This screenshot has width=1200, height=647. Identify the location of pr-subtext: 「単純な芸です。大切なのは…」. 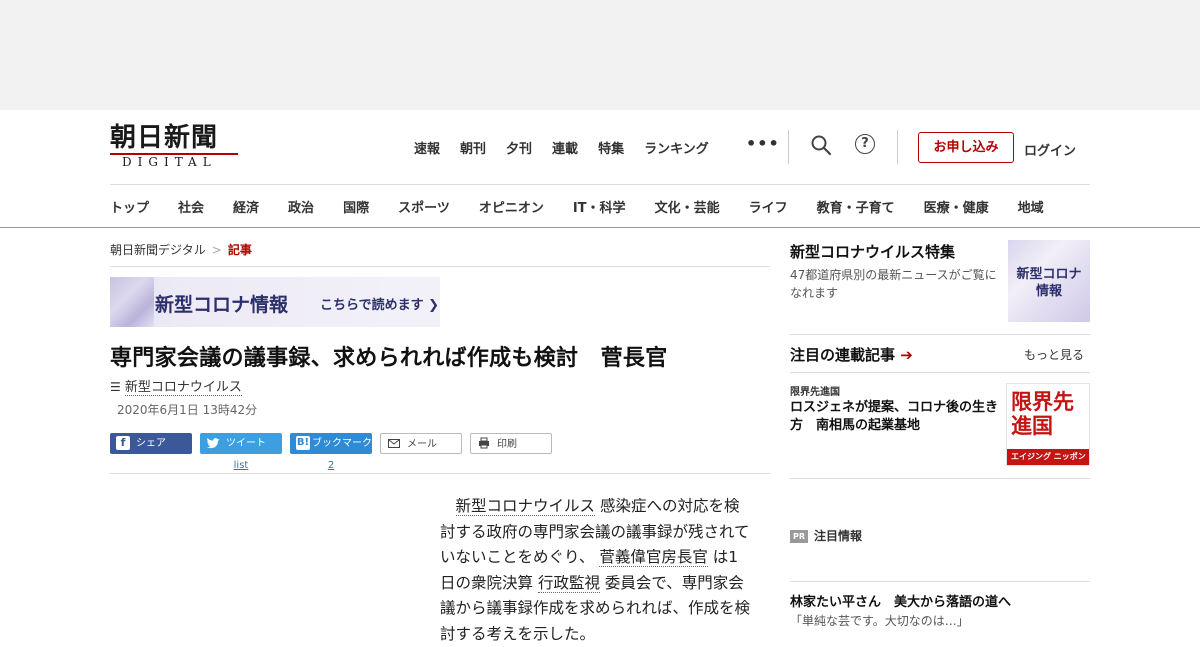
(879, 621).